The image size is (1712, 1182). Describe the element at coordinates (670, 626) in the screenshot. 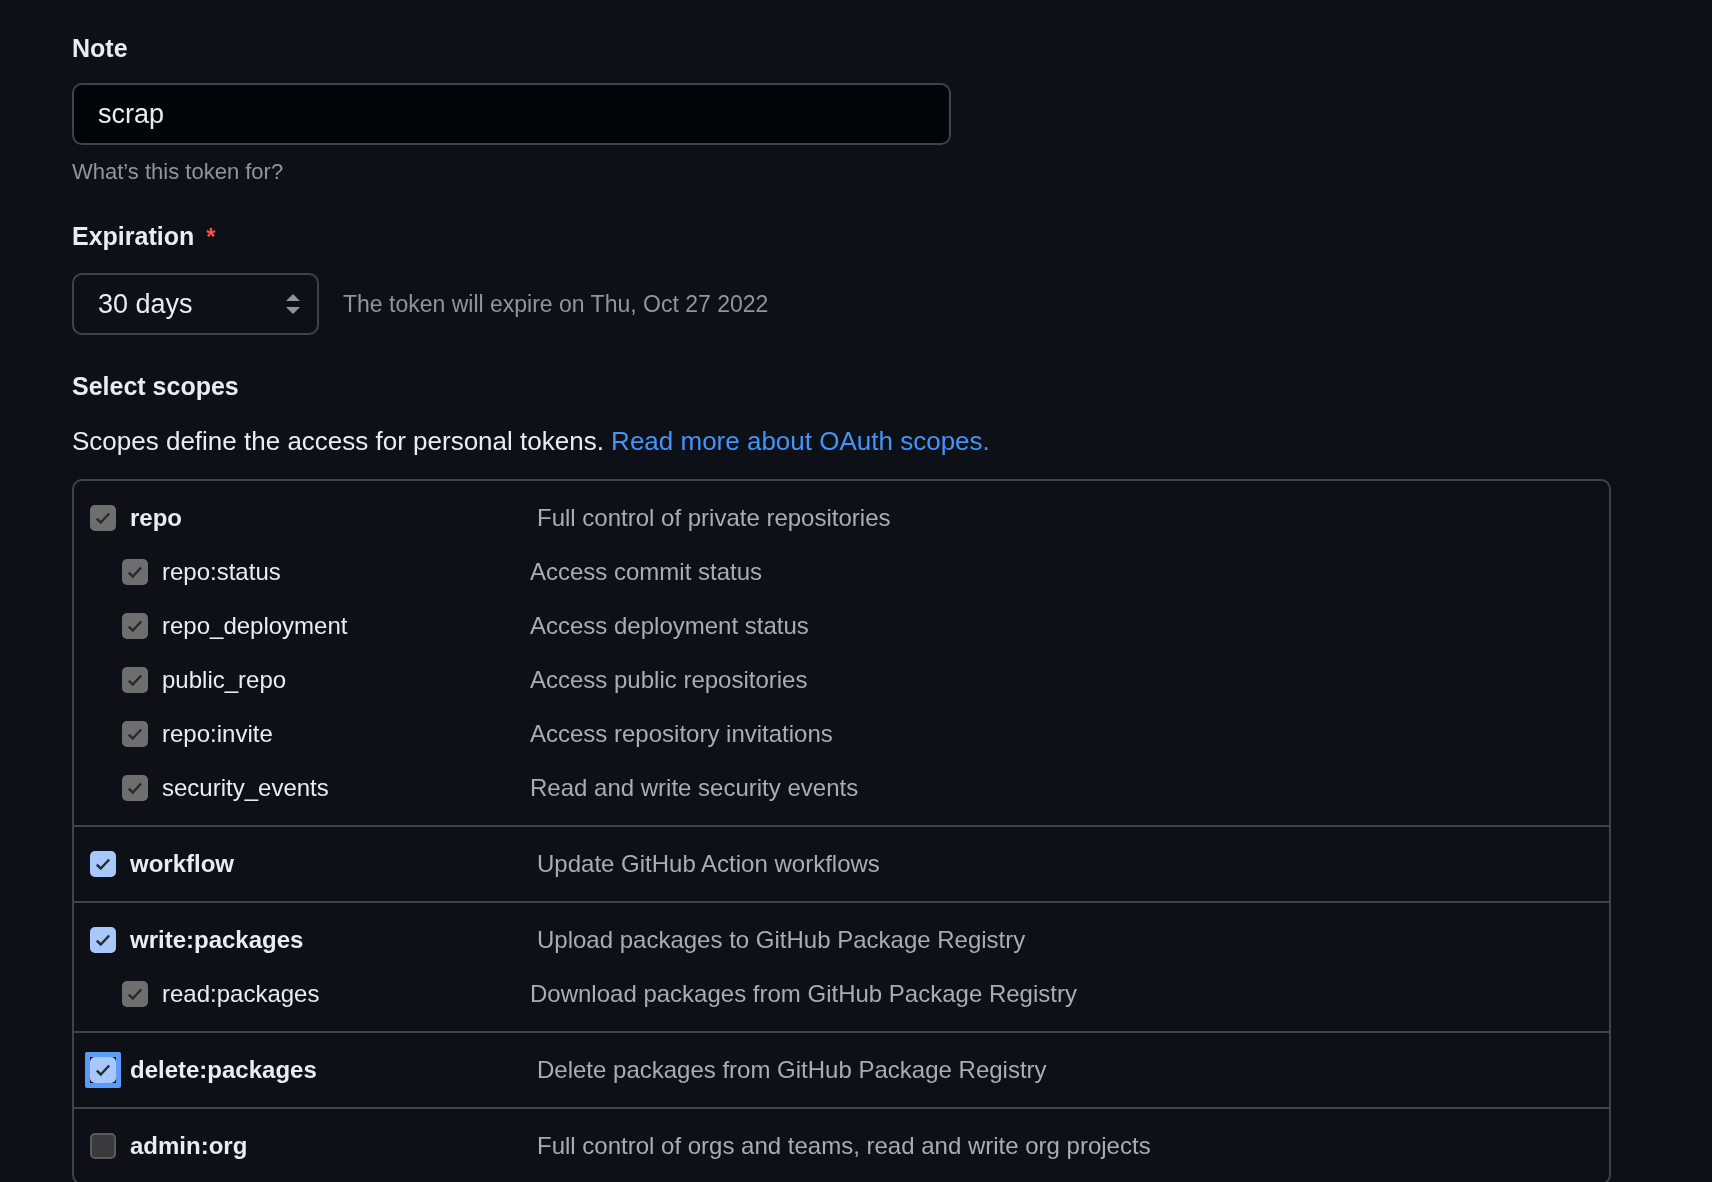

I see `scope-description: Access deployment status` at that location.